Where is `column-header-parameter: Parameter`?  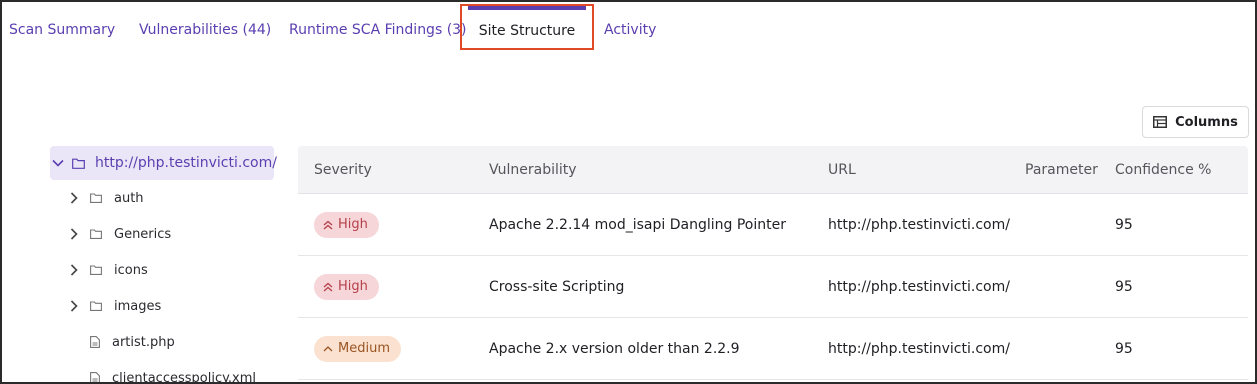
column-header-parameter: Parameter is located at coordinates (1061, 170).